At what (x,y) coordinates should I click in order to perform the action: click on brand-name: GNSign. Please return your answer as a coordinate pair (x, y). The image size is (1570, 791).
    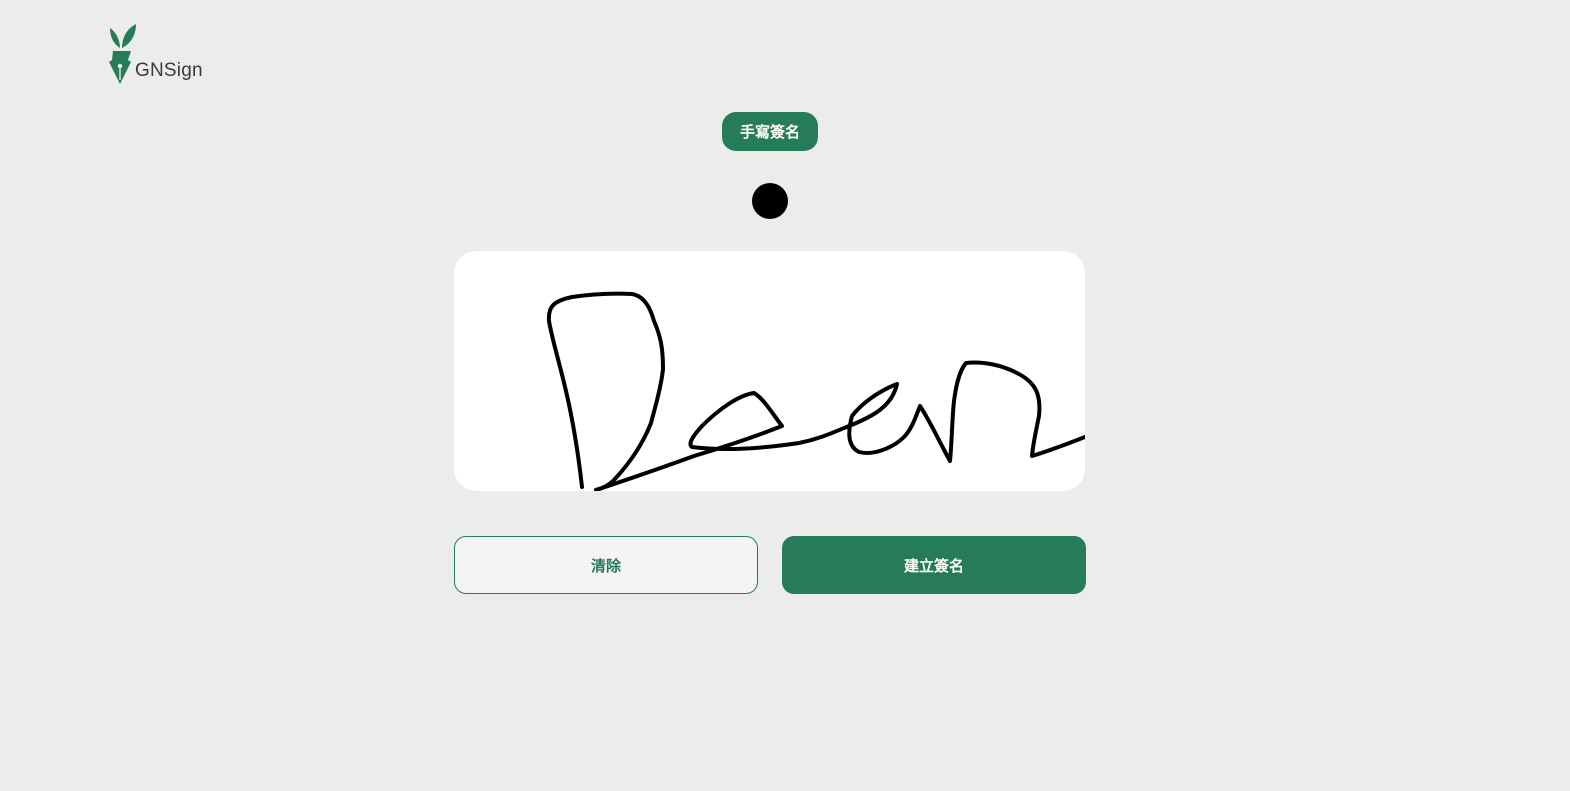
    Looking at the image, I should click on (169, 70).